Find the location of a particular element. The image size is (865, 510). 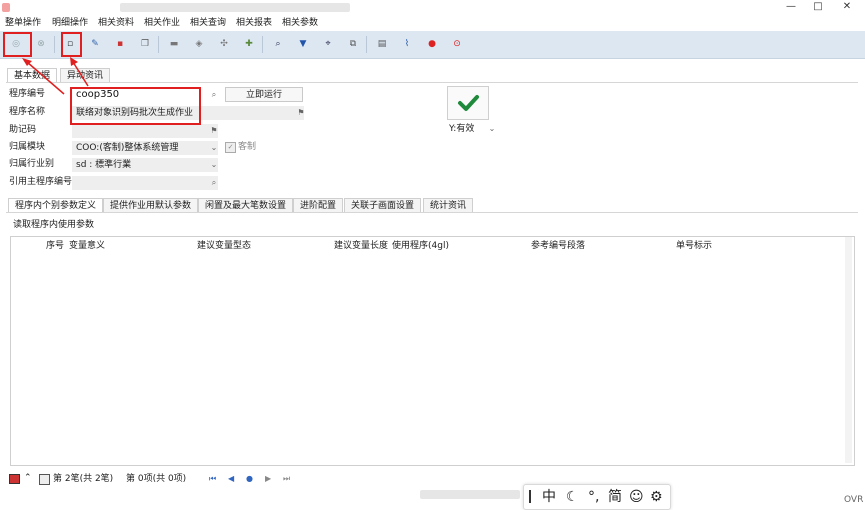

valid-check-button is located at coordinates (468, 103).